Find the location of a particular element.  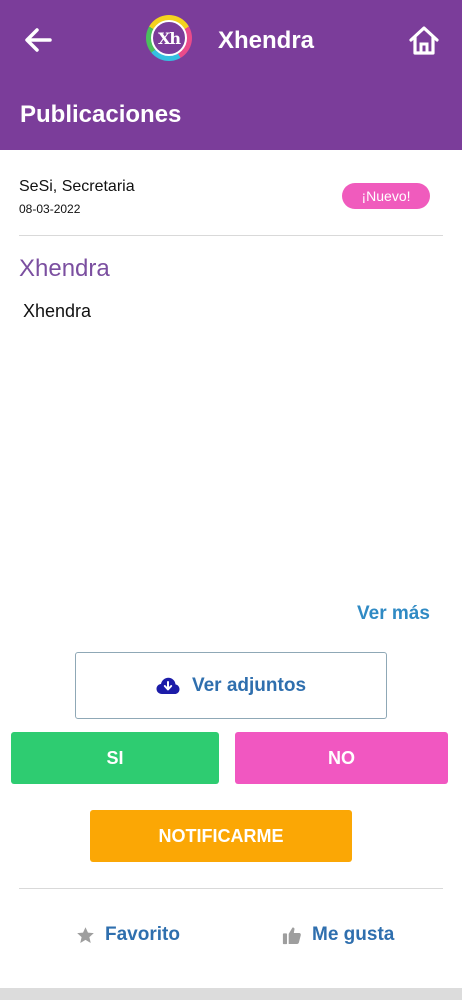

home-button is located at coordinates (424, 40).